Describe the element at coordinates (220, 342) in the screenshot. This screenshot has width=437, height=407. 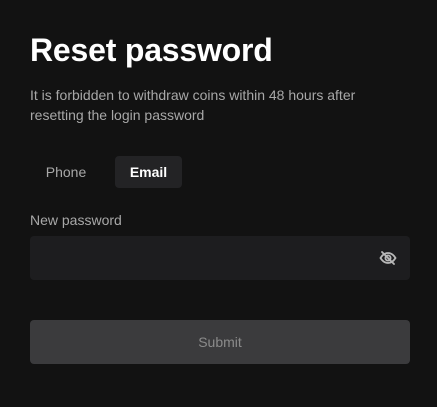
I see `submit-button: Submit` at that location.